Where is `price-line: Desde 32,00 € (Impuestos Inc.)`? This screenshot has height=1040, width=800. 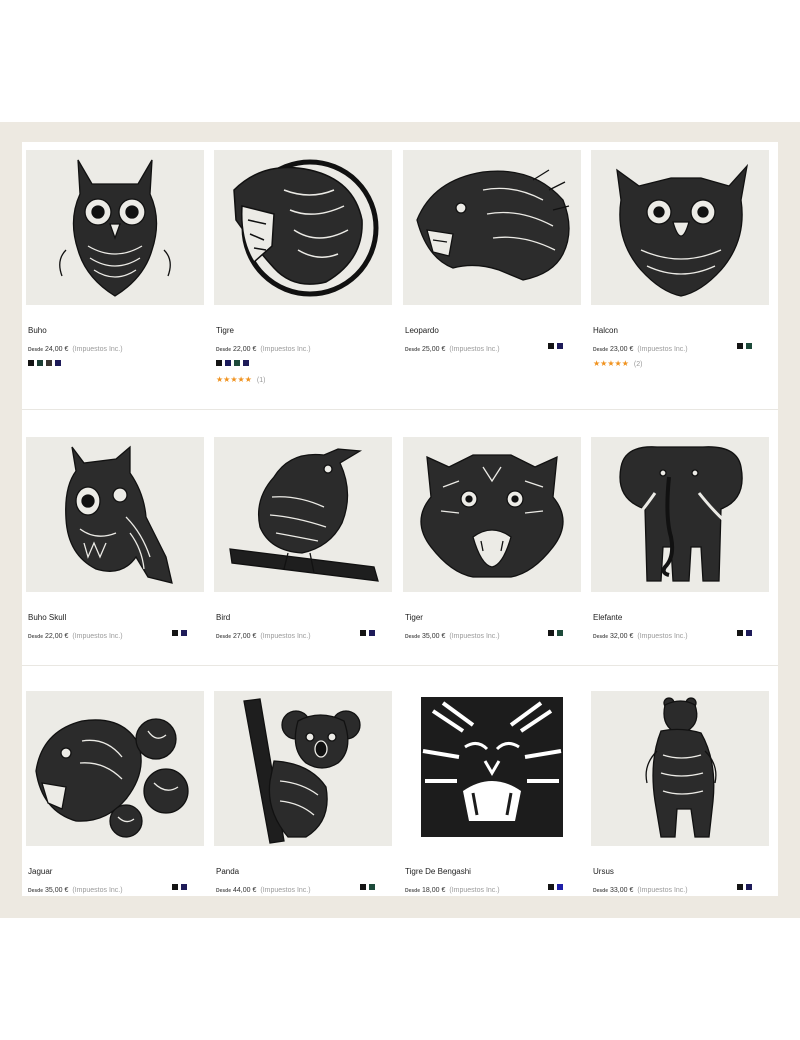
price-line: Desde 32,00 € (Impuestos Inc.) is located at coordinates (640, 636).